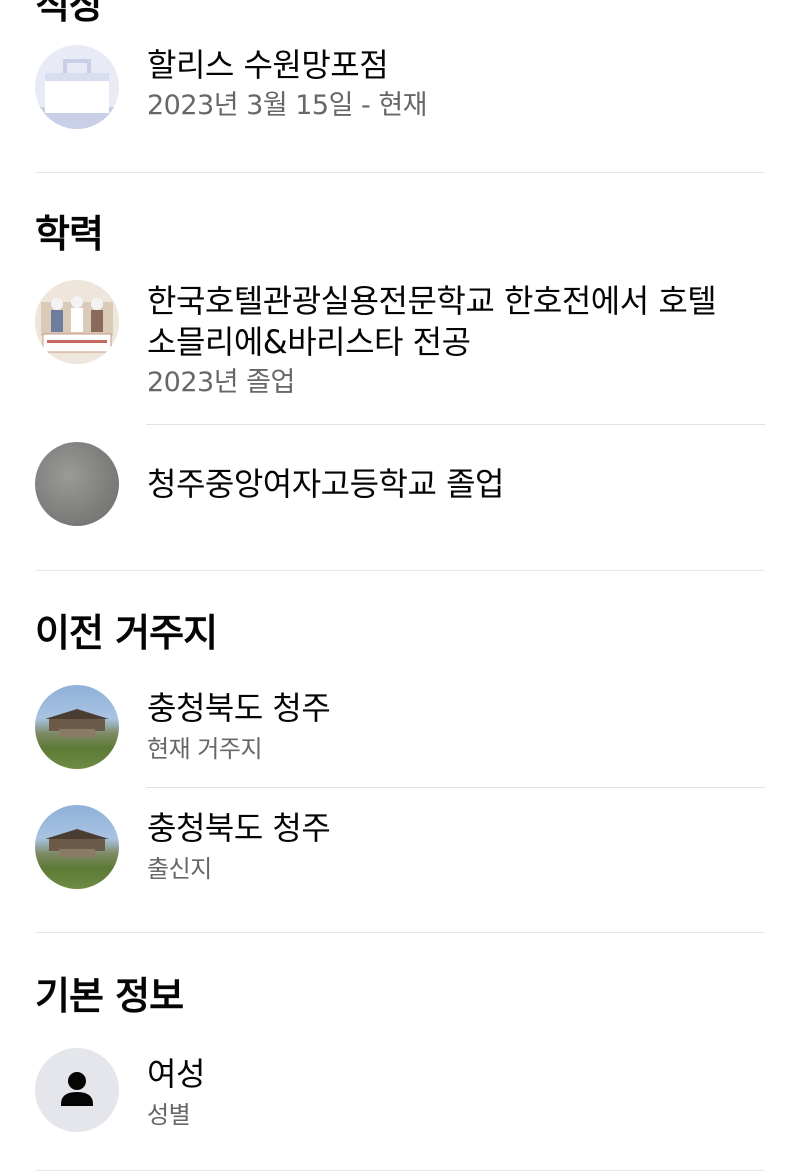 This screenshot has width=800, height=1175. I want to click on place-type: 출신지, so click(179, 869).